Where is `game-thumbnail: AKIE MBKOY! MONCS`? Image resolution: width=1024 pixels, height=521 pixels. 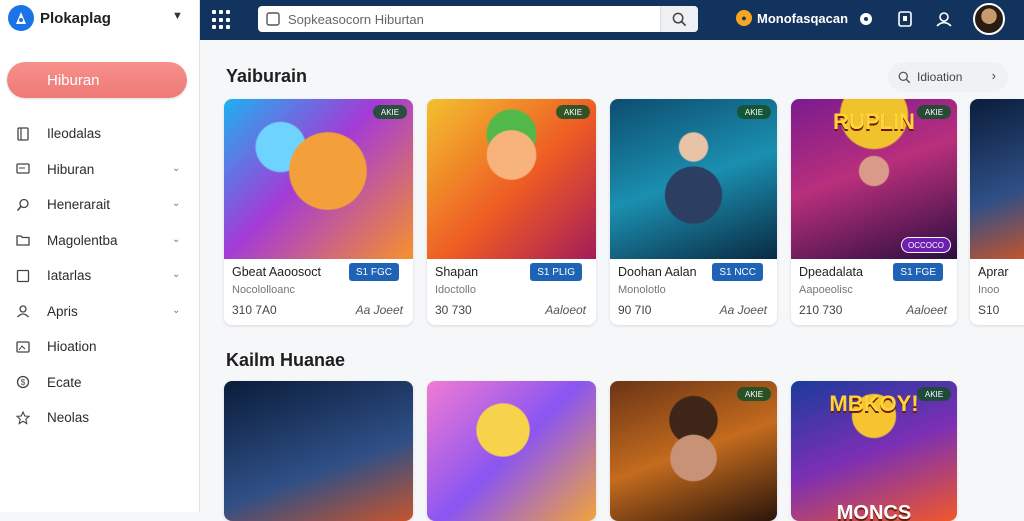
game-thumbnail: AKIE MBKOY! MONCS is located at coordinates (874, 451).